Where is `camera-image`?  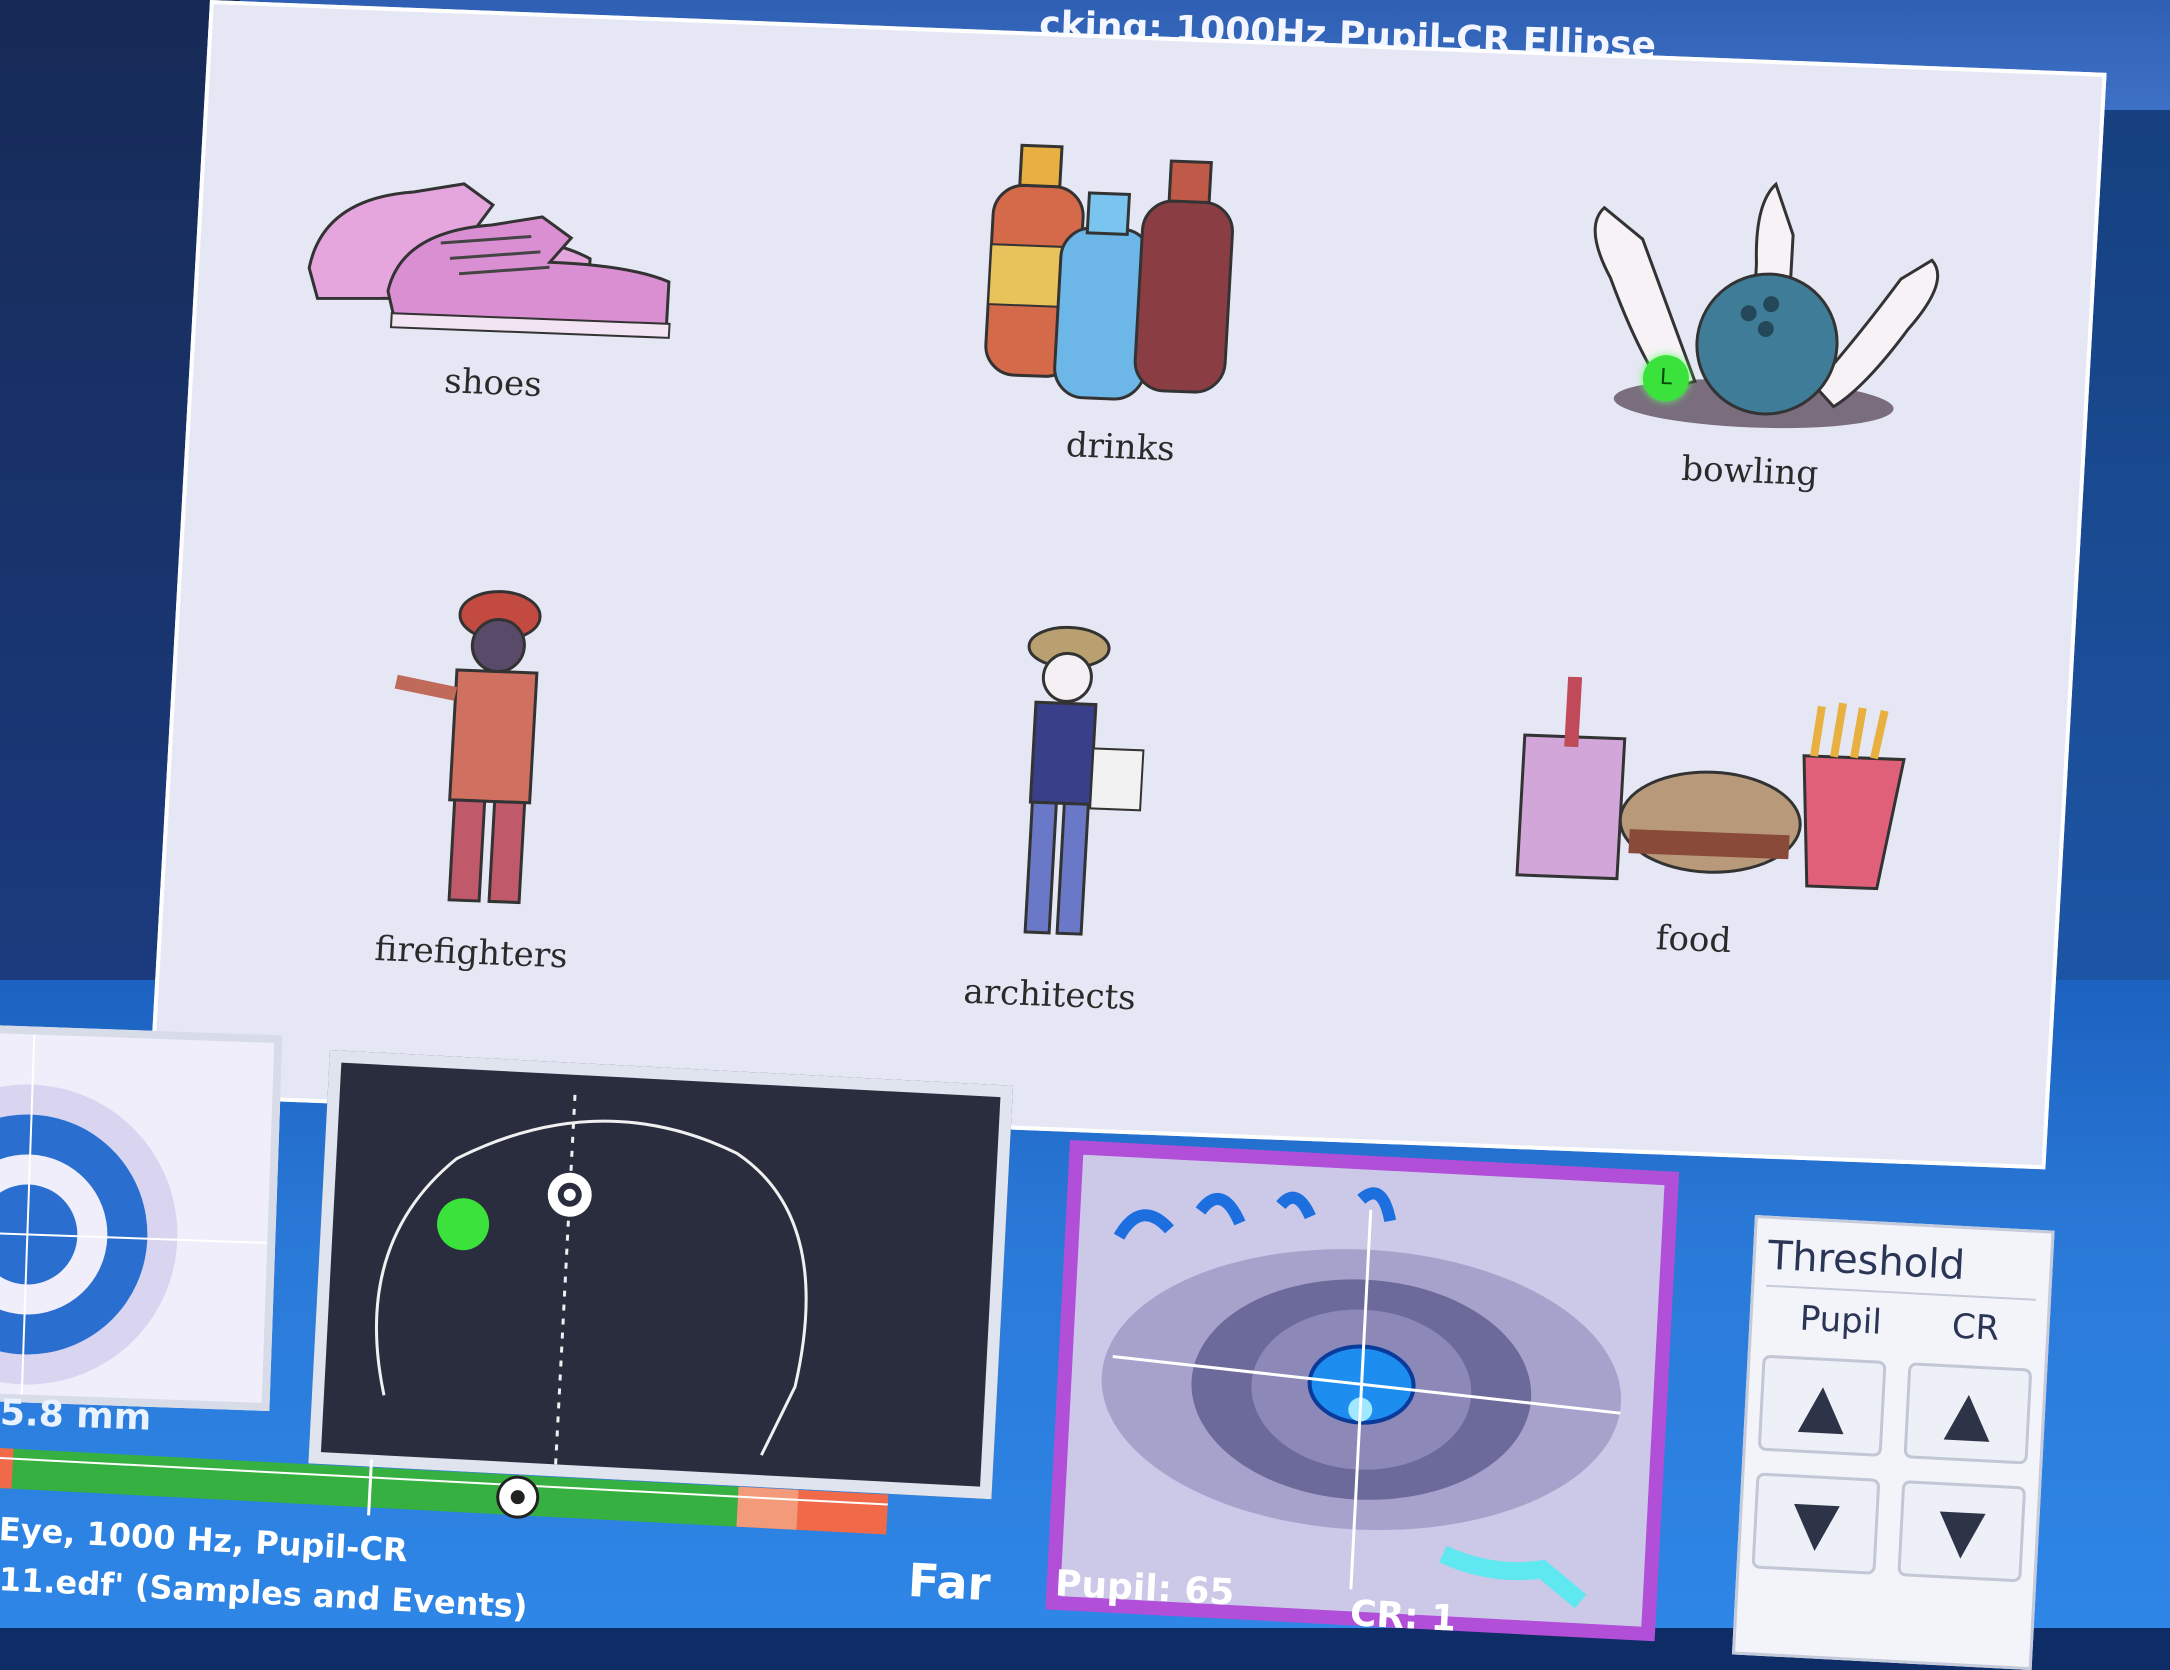
camera-image is located at coordinates (1362, 1390).